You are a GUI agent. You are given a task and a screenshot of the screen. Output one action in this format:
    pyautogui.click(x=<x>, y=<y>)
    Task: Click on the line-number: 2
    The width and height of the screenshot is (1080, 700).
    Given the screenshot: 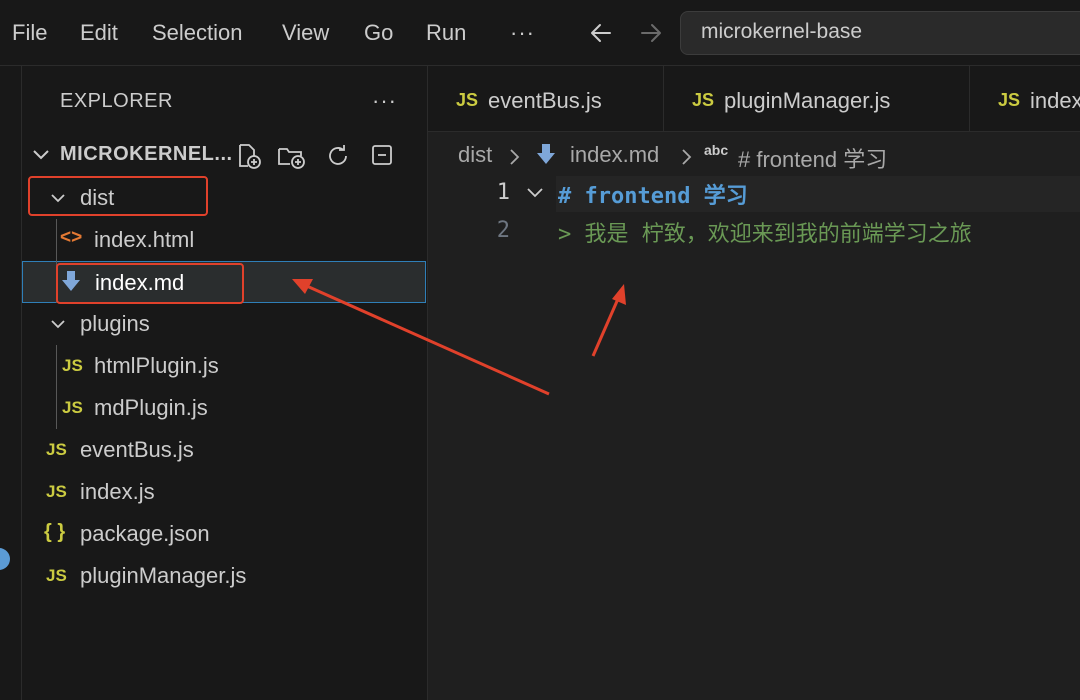 What is the action you would take?
    pyautogui.click(x=503, y=230)
    